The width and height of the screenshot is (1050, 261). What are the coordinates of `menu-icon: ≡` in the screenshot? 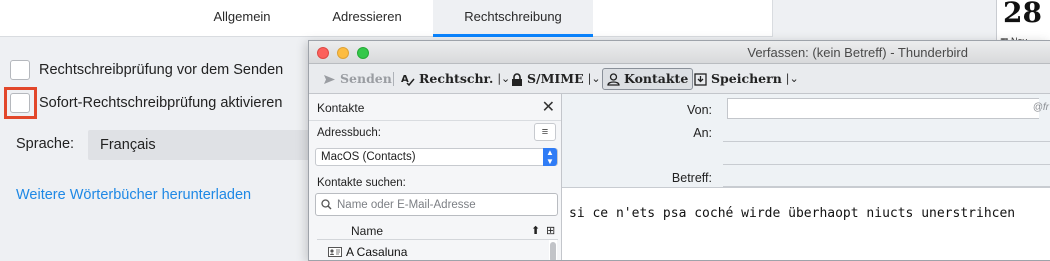 It's located at (545, 132).